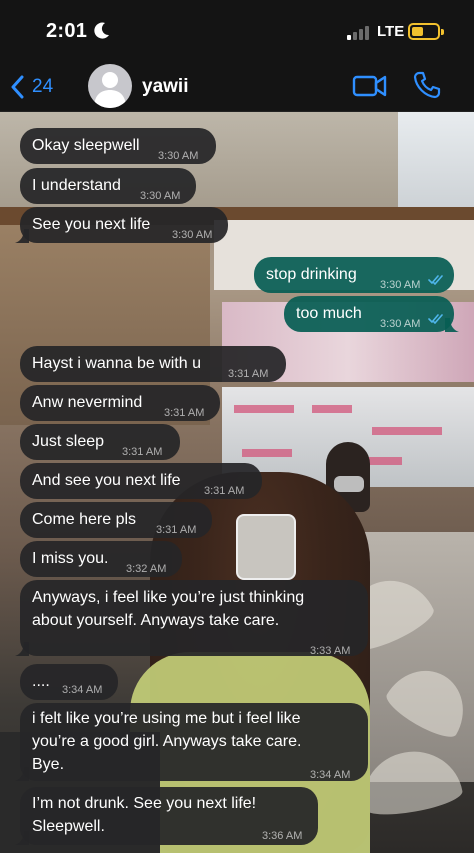  What do you see at coordinates (156, 620) in the screenshot?
I see `message-text-line: about yourself. Anyways take care.` at bounding box center [156, 620].